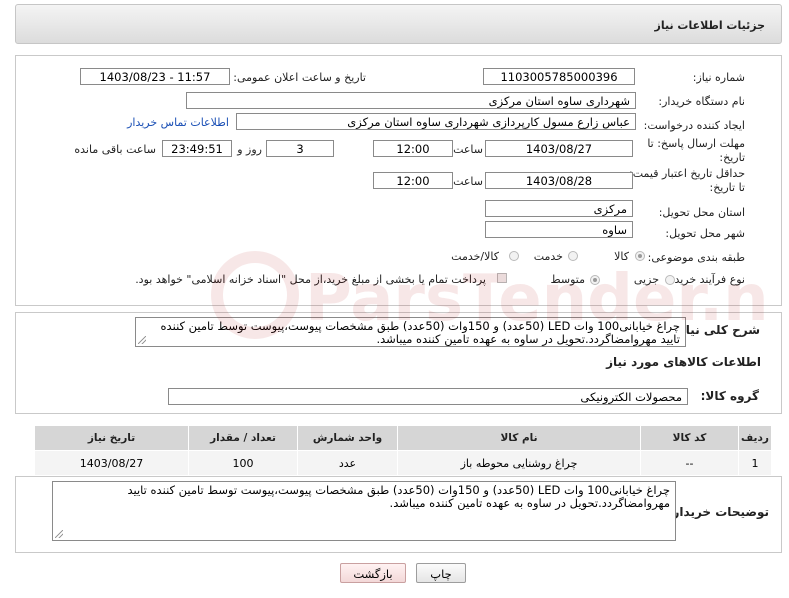 This screenshot has height=598, width=789. What do you see at coordinates (718, 77) in the screenshot?
I see `need-number-label: شماره نیاز:` at bounding box center [718, 77].